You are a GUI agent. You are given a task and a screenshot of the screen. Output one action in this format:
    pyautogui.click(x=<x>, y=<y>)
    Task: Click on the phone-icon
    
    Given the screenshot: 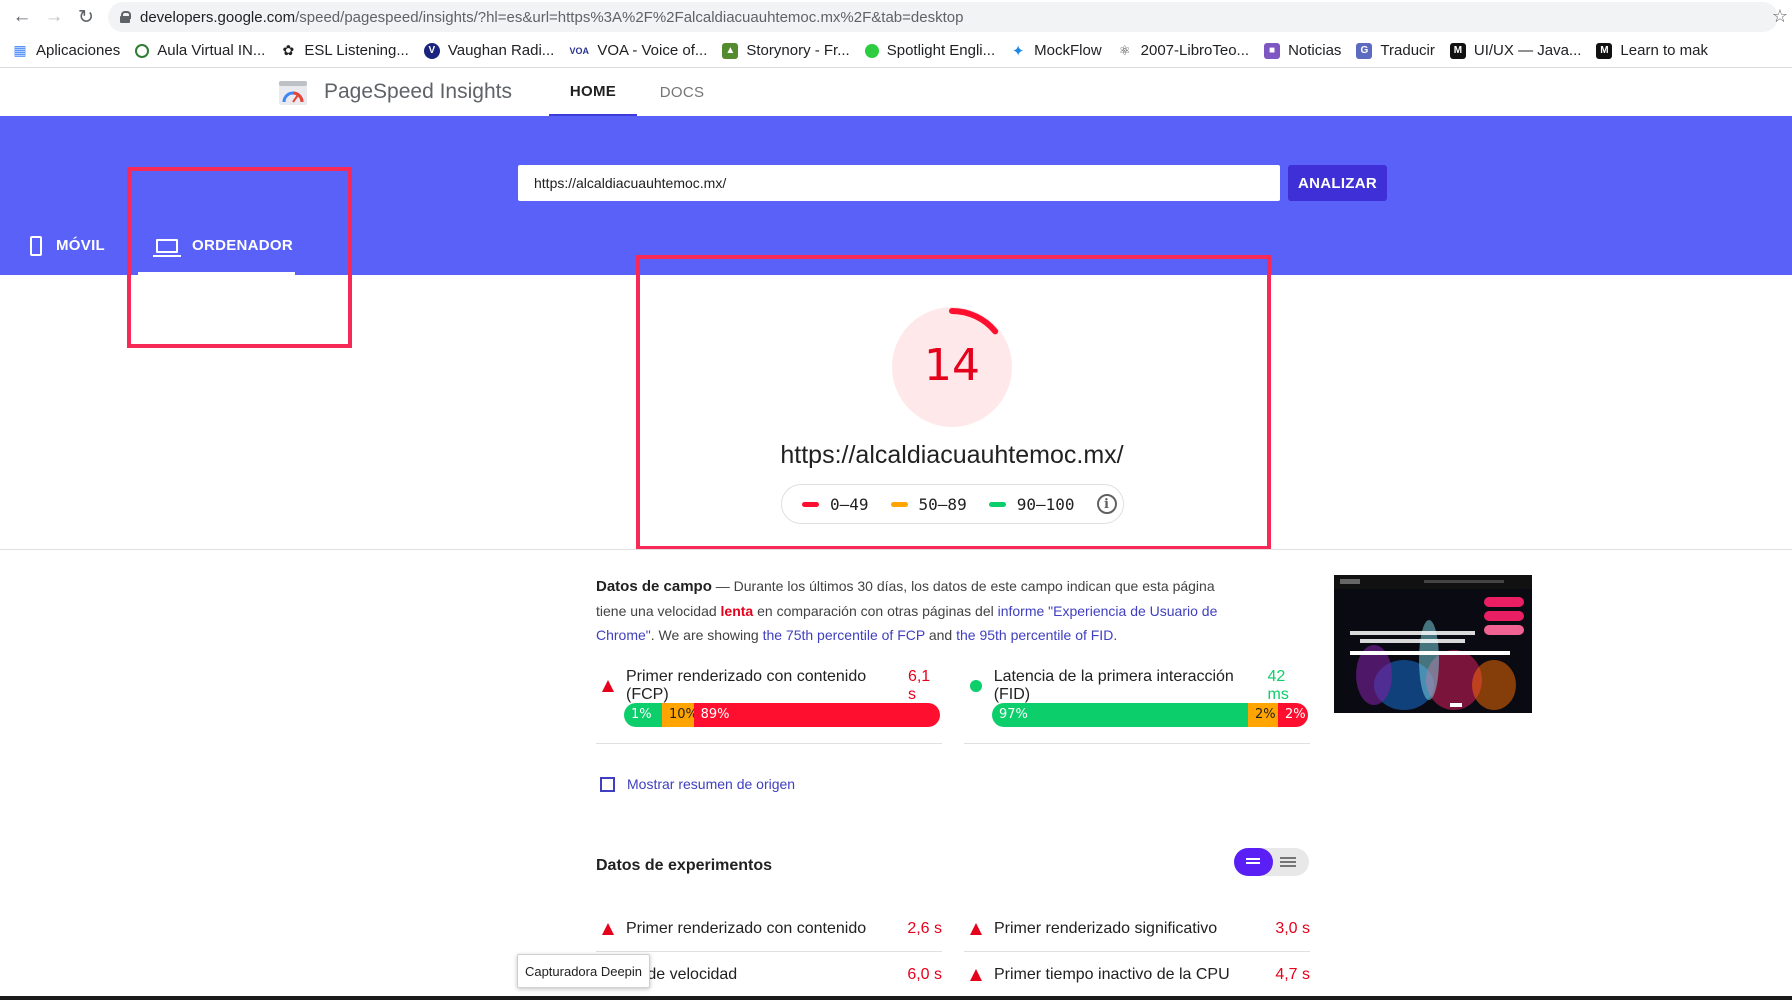 What is the action you would take?
    pyautogui.click(x=36, y=245)
    